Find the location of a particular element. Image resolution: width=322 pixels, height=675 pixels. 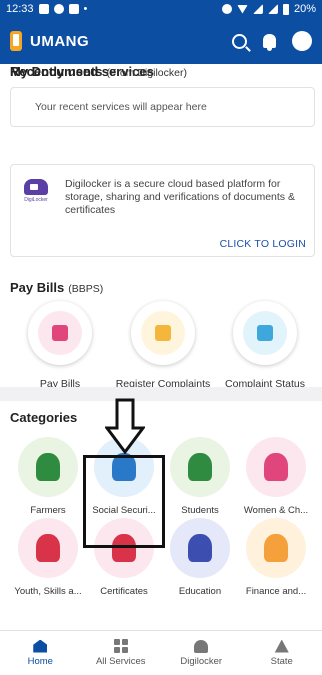

more-dots-icon: • is located at coordinates (85, 9).